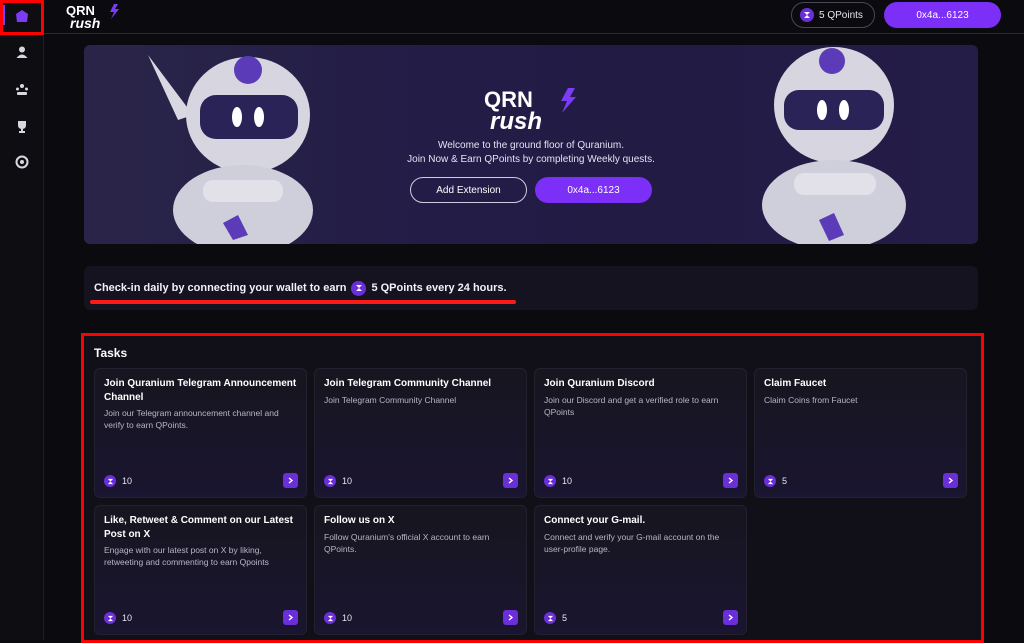 The width and height of the screenshot is (1024, 643). Describe the element at coordinates (942, 15) in the screenshot. I see `wallet-address-button: 0x4a...6123` at that location.